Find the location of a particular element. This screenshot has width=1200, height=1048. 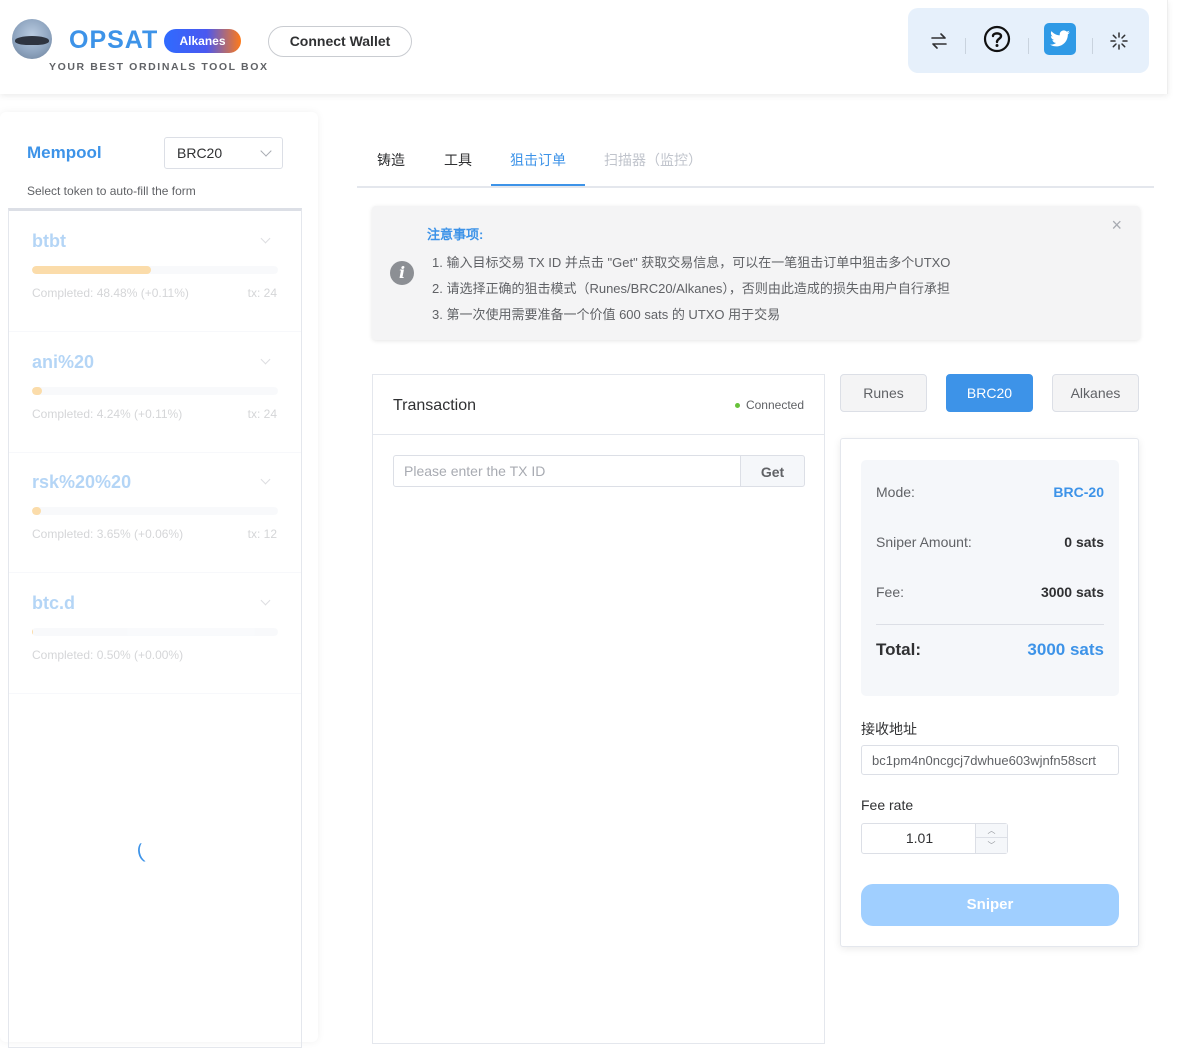

token-name: ani%20 is located at coordinates (63, 362).